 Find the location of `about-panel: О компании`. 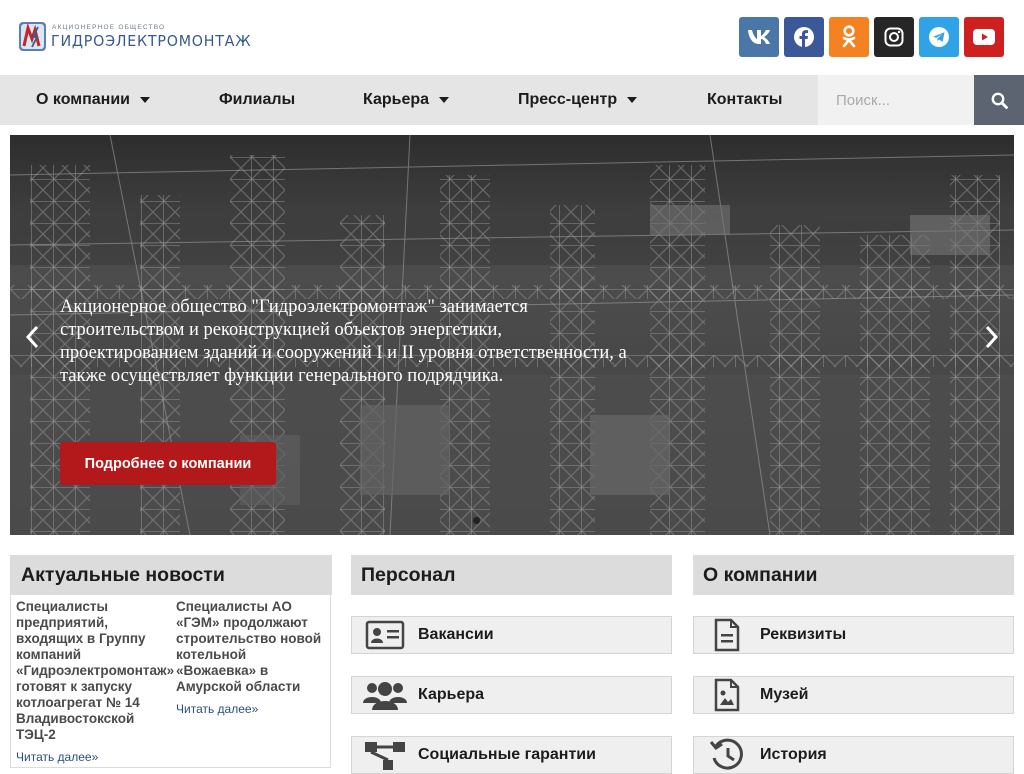

about-panel: О компании is located at coordinates (853, 575).